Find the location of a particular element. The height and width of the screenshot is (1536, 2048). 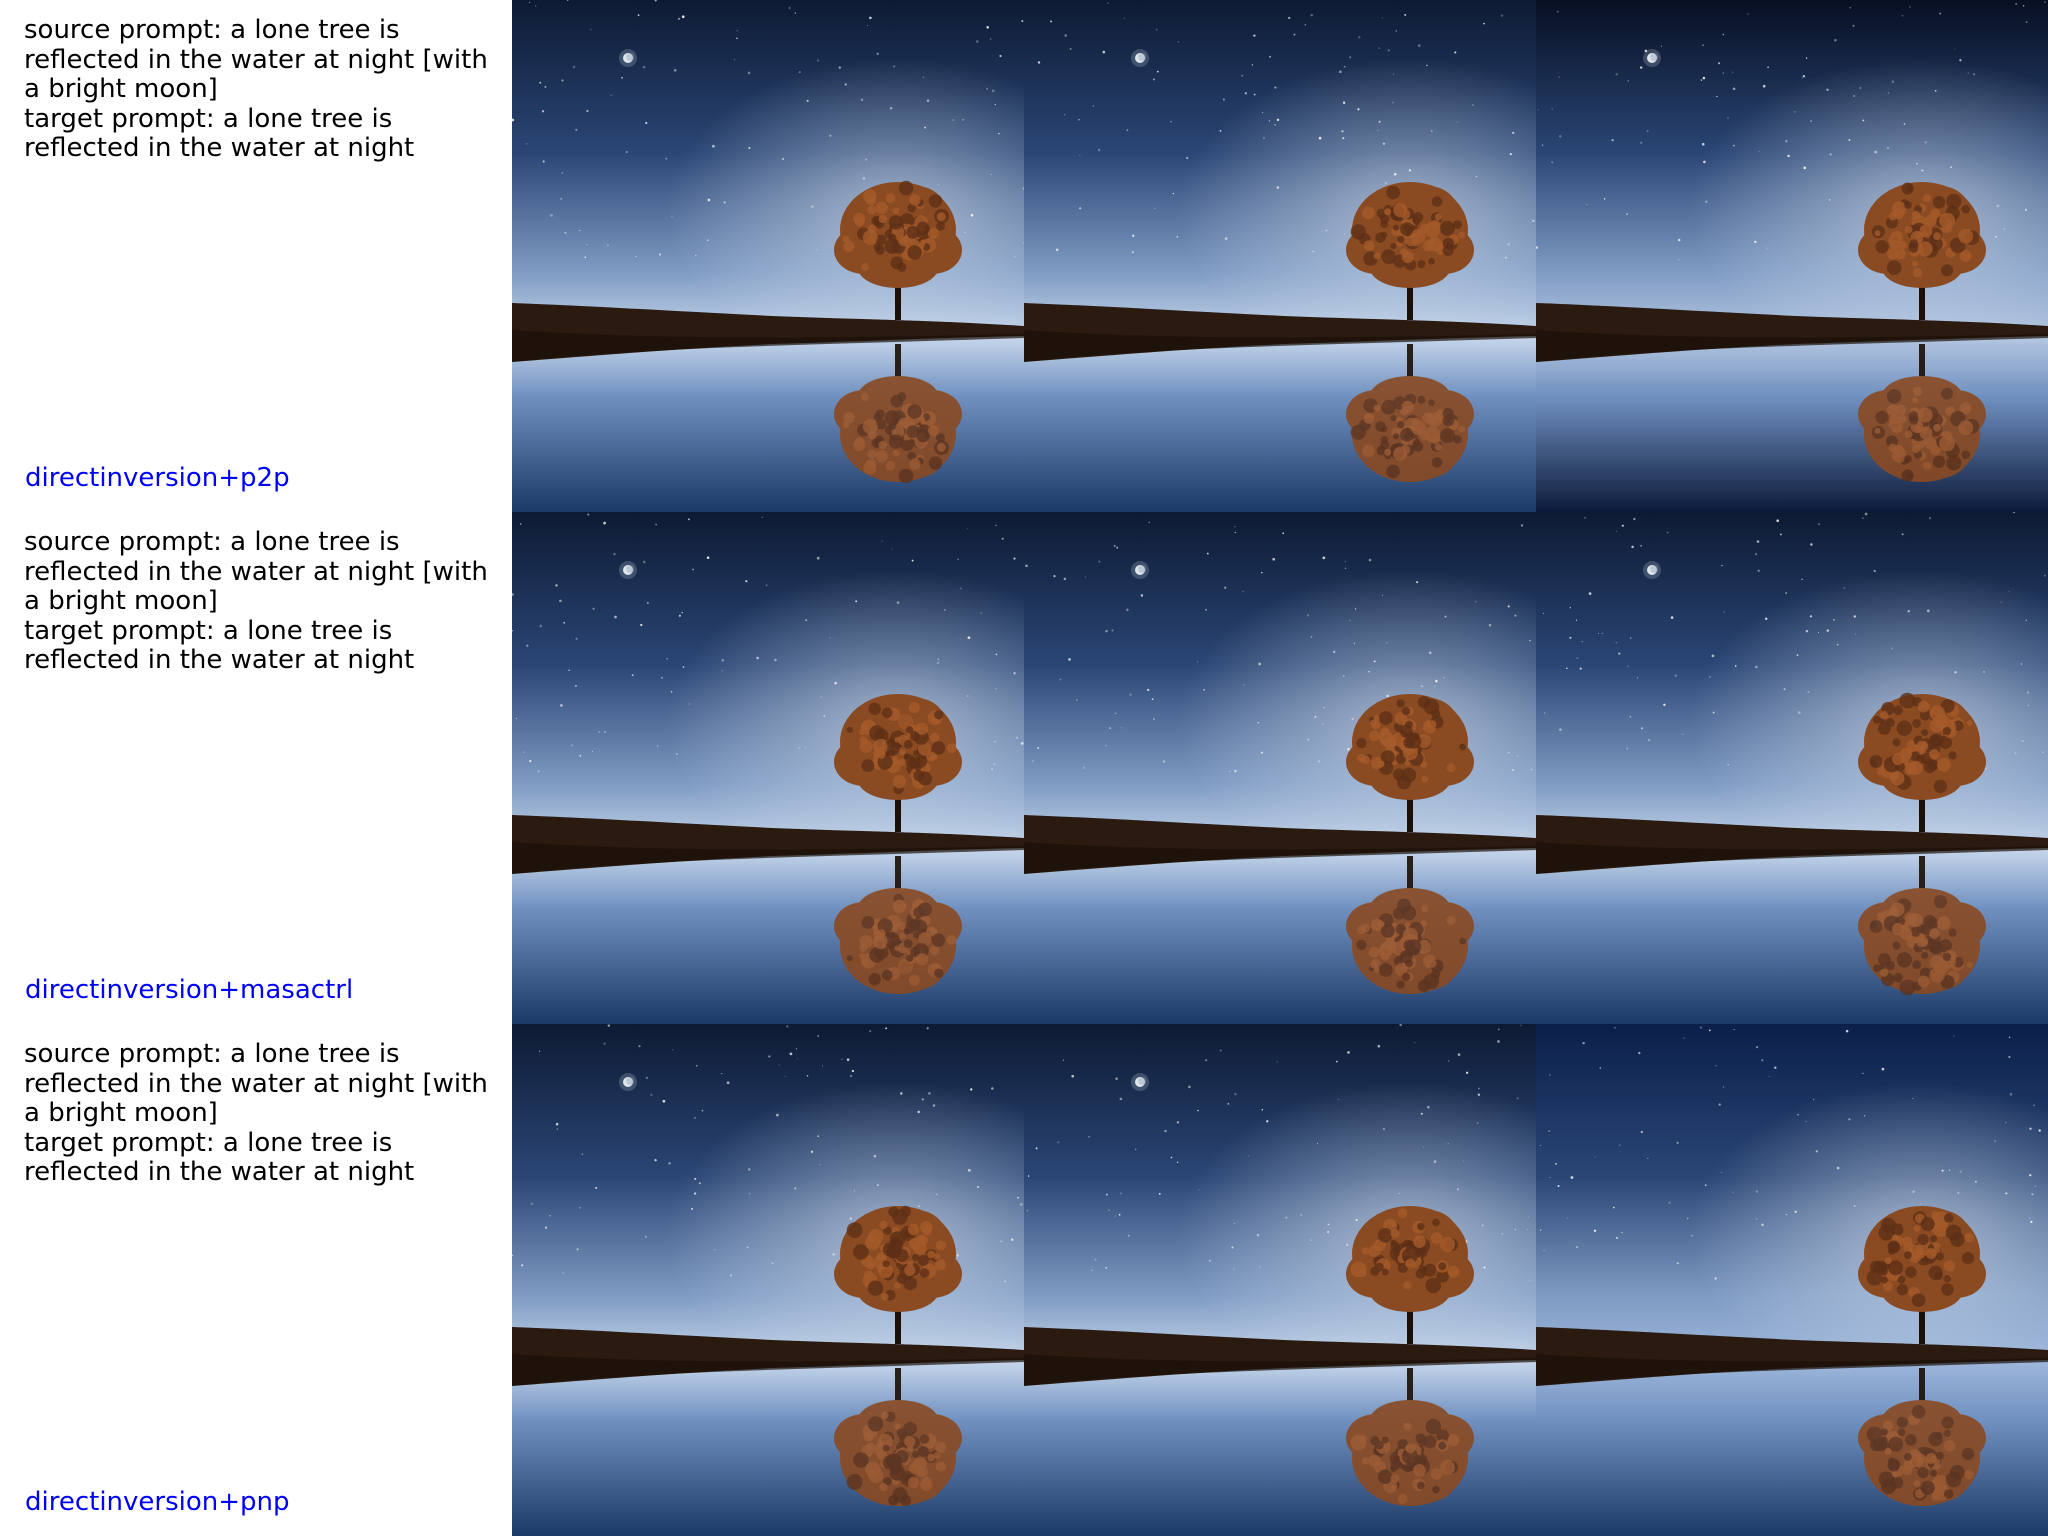

method-label: directinversion+masactrl is located at coordinates (189, 990).